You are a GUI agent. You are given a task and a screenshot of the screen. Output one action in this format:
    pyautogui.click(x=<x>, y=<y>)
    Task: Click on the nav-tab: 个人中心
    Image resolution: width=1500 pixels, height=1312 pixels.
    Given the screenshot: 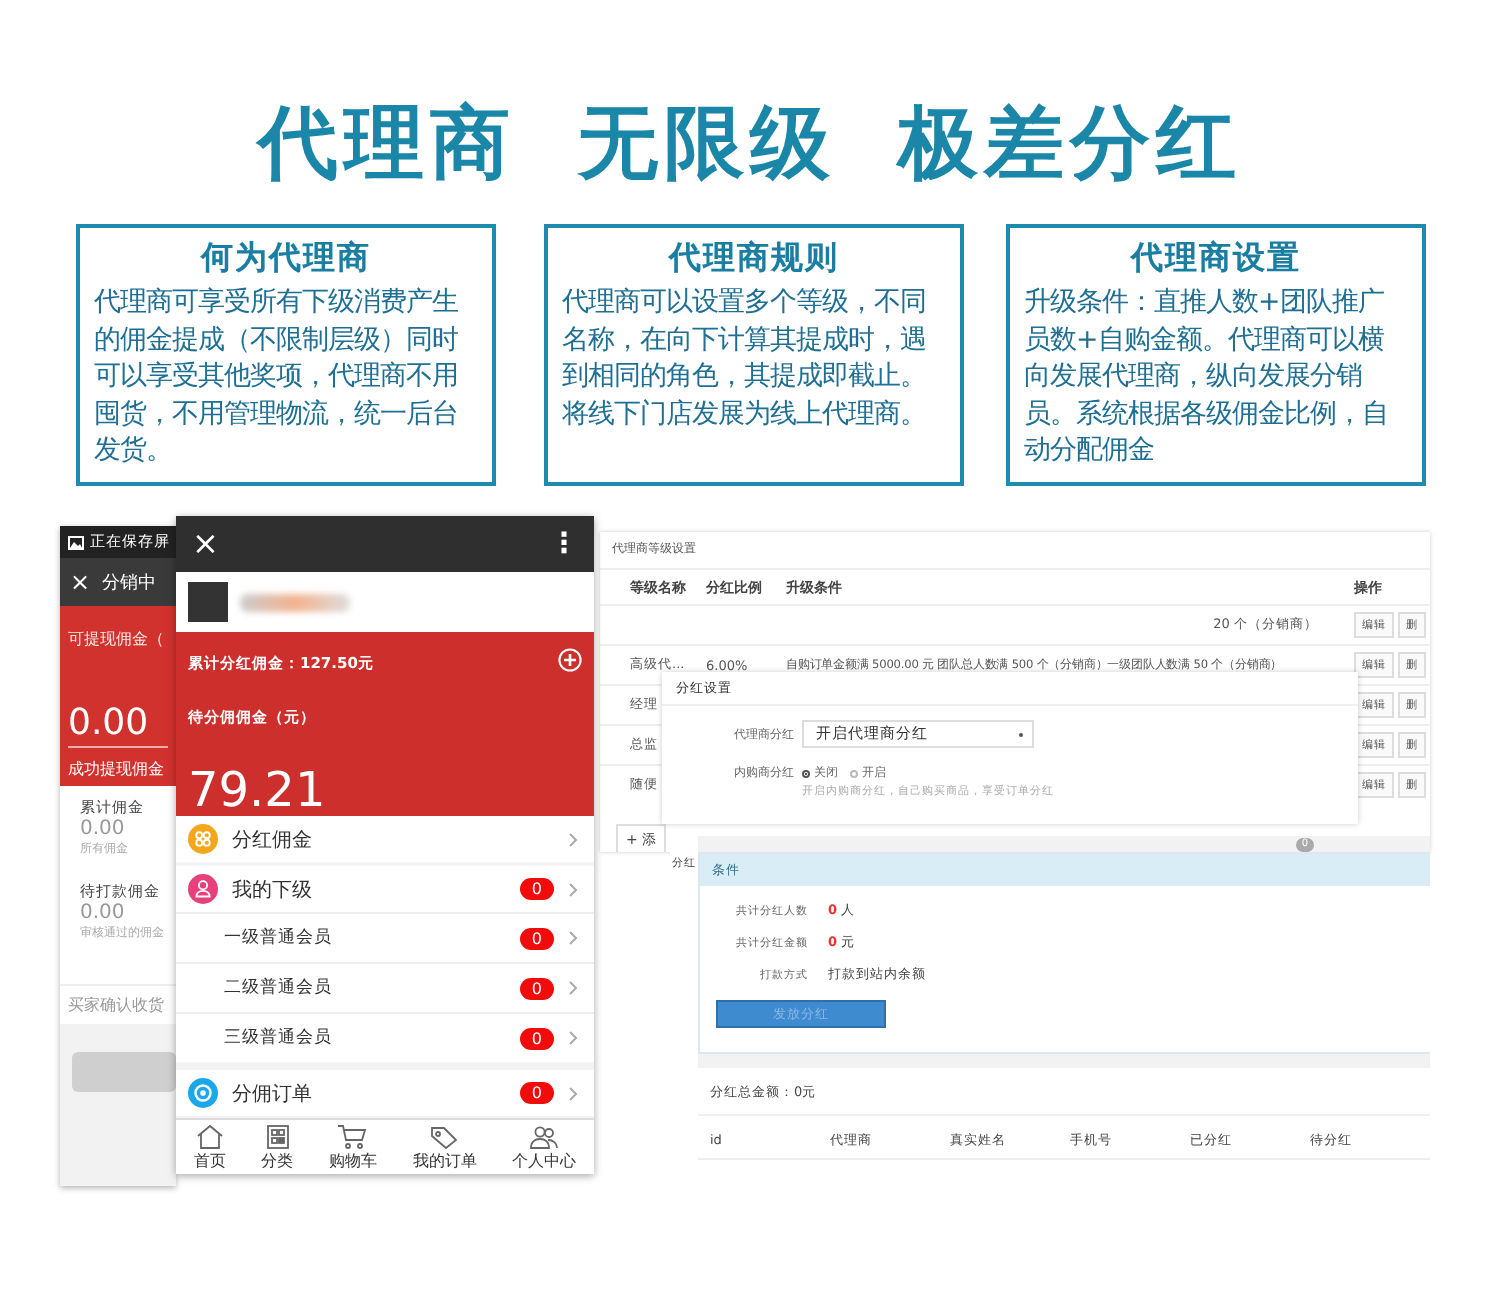 What is the action you would take?
    pyautogui.click(x=544, y=1147)
    